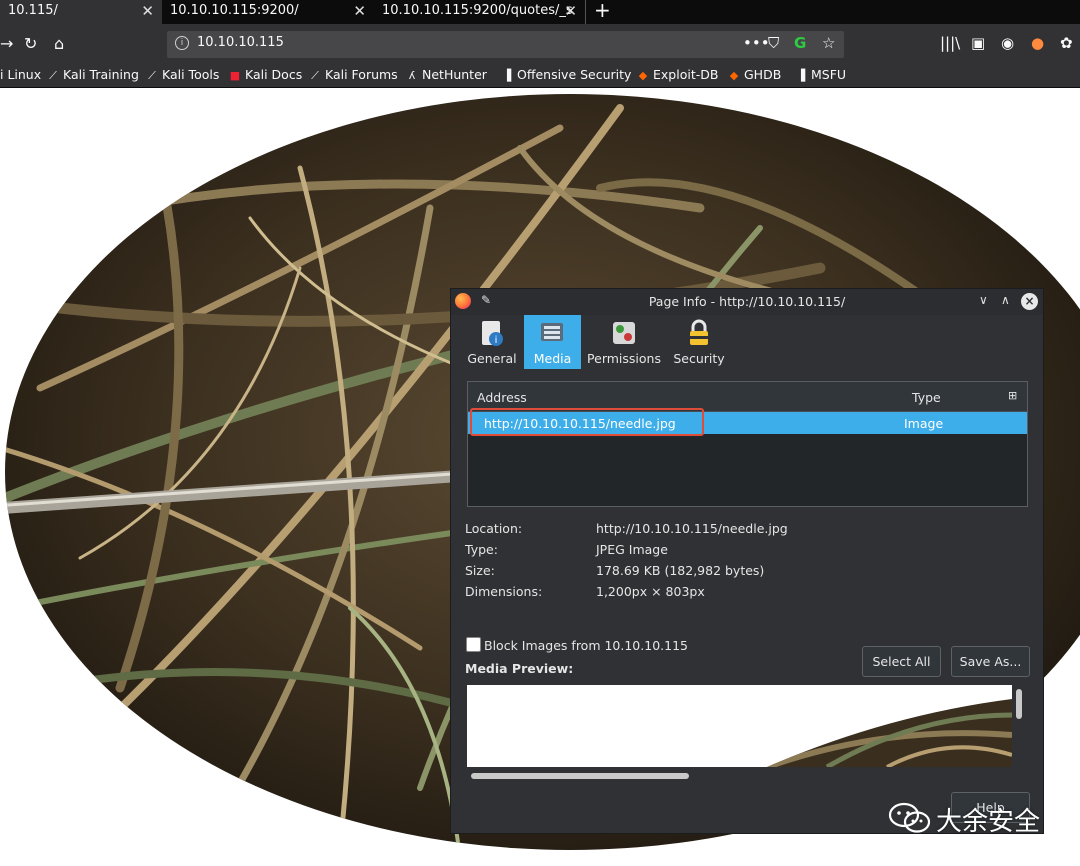 The height and width of the screenshot is (866, 1080). What do you see at coordinates (6, 44) in the screenshot?
I see `forward-icon: →` at bounding box center [6, 44].